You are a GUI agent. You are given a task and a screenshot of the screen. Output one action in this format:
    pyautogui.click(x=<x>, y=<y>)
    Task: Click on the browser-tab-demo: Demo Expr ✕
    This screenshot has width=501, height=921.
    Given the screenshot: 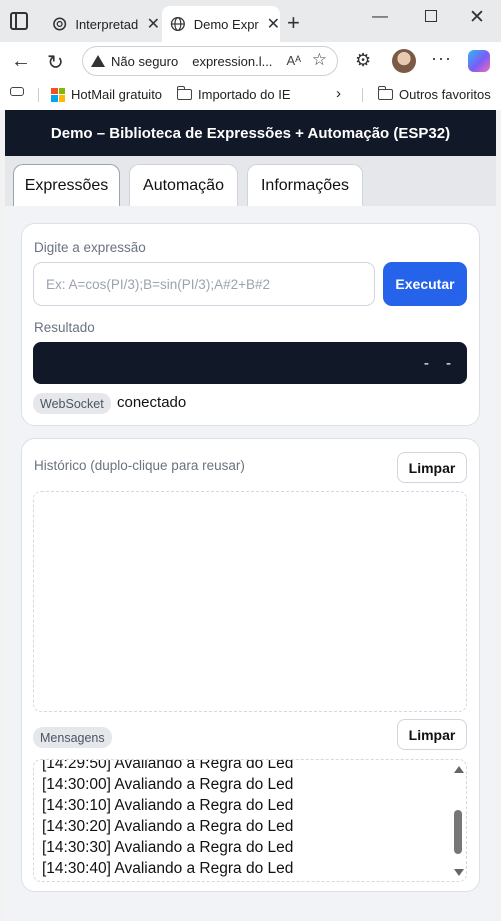 What is the action you would take?
    pyautogui.click(x=221, y=24)
    